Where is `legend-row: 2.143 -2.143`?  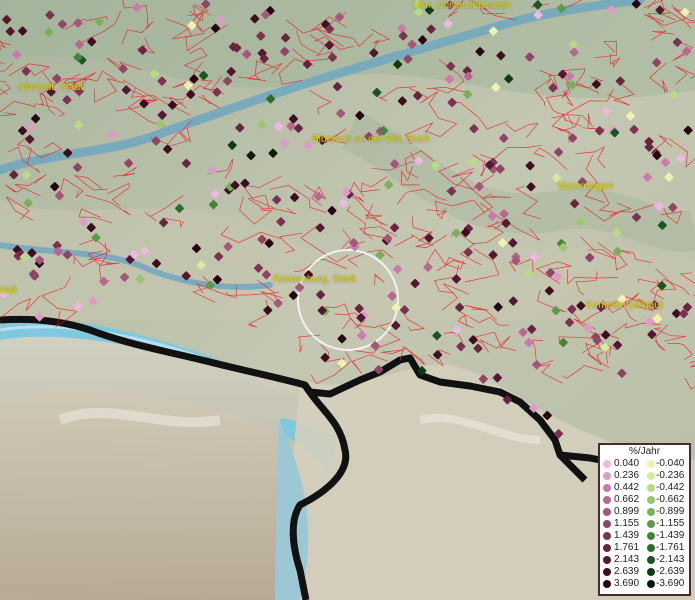 legend-row: 2.143 -2.143 is located at coordinates (644, 560).